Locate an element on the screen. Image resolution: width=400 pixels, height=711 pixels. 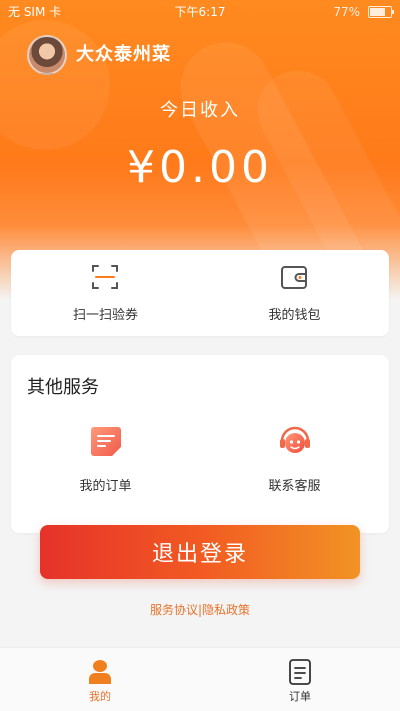
income-label: 今日收入 is located at coordinates (200, 110).